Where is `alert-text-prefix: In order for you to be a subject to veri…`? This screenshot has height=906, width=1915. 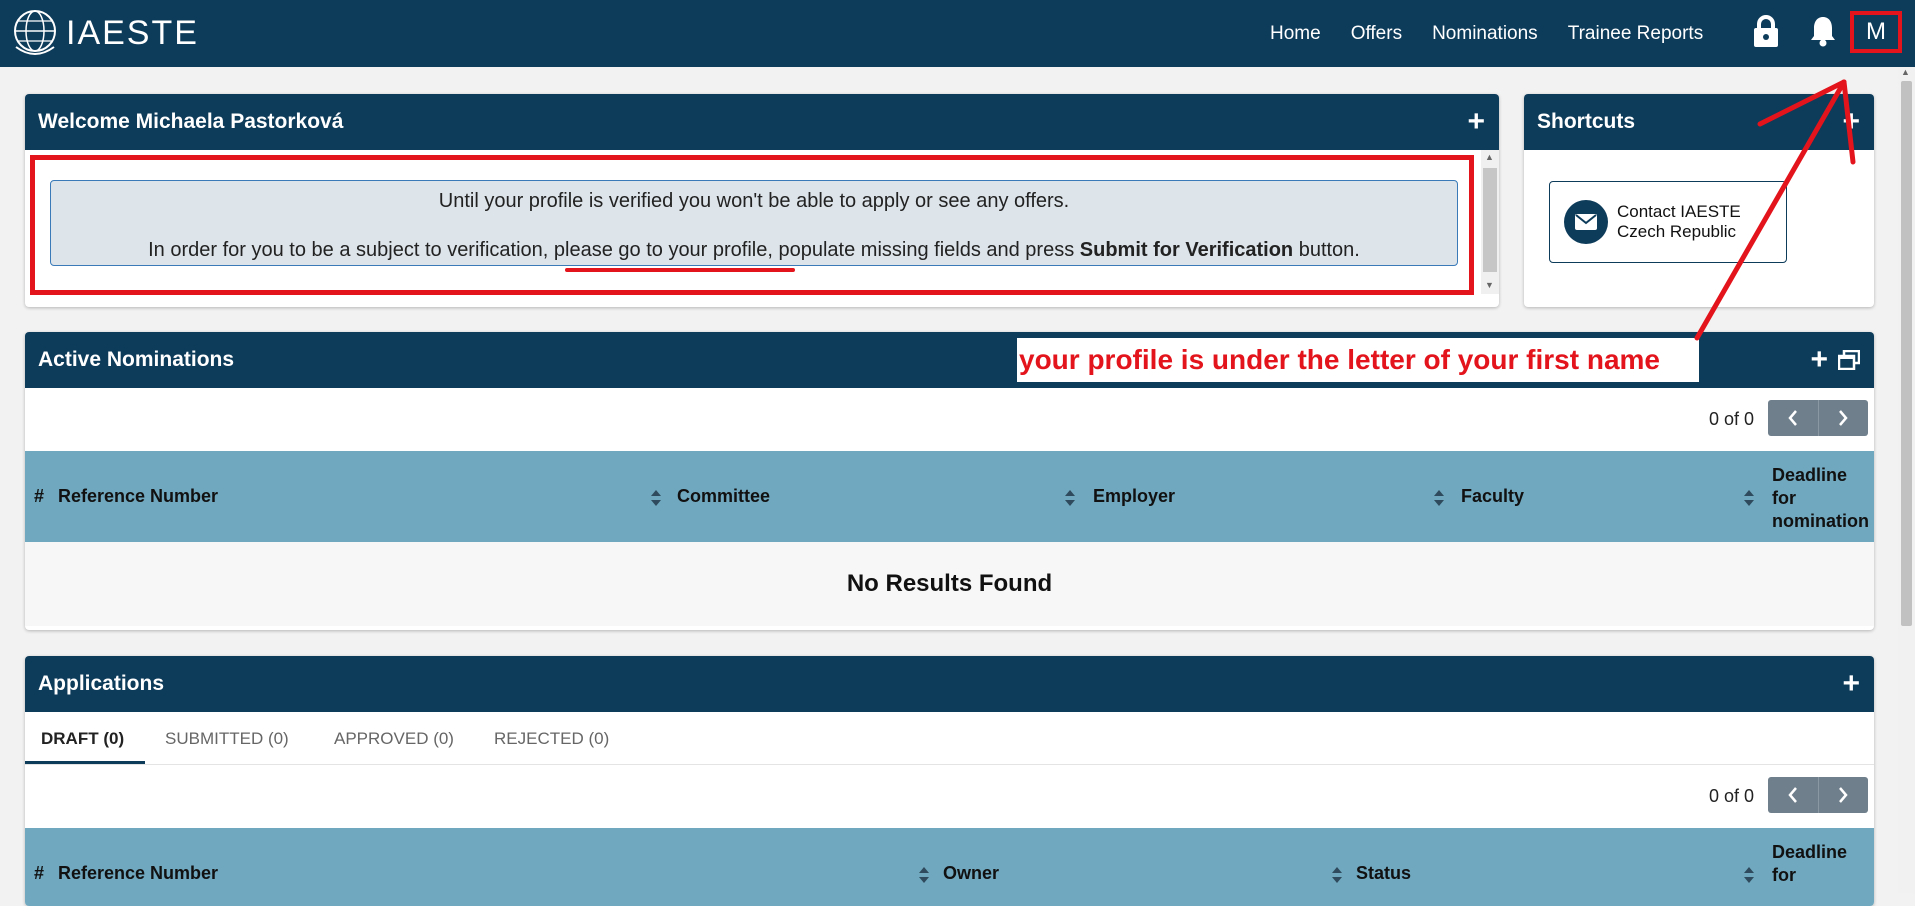
alert-text-prefix: In order for you to be a subject to veri… is located at coordinates (351, 250).